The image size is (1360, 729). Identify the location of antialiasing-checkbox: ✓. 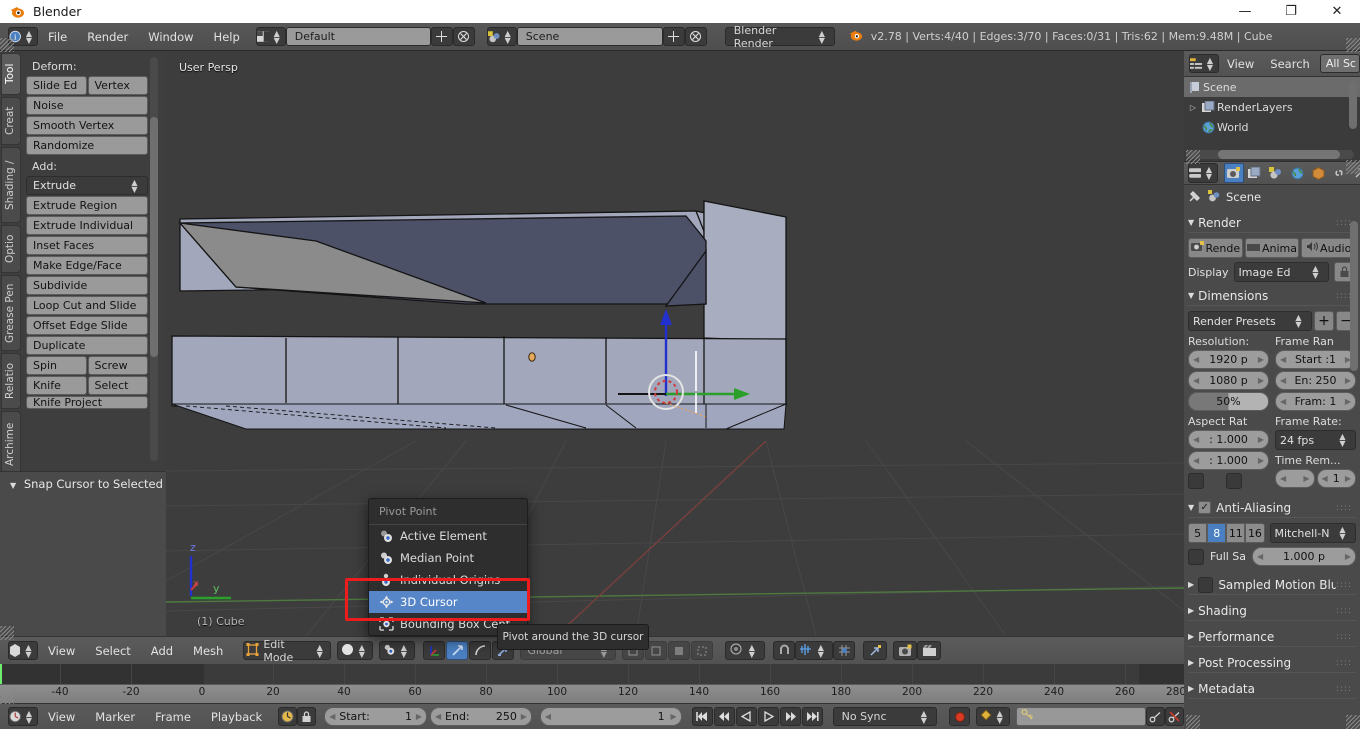
(1205, 507).